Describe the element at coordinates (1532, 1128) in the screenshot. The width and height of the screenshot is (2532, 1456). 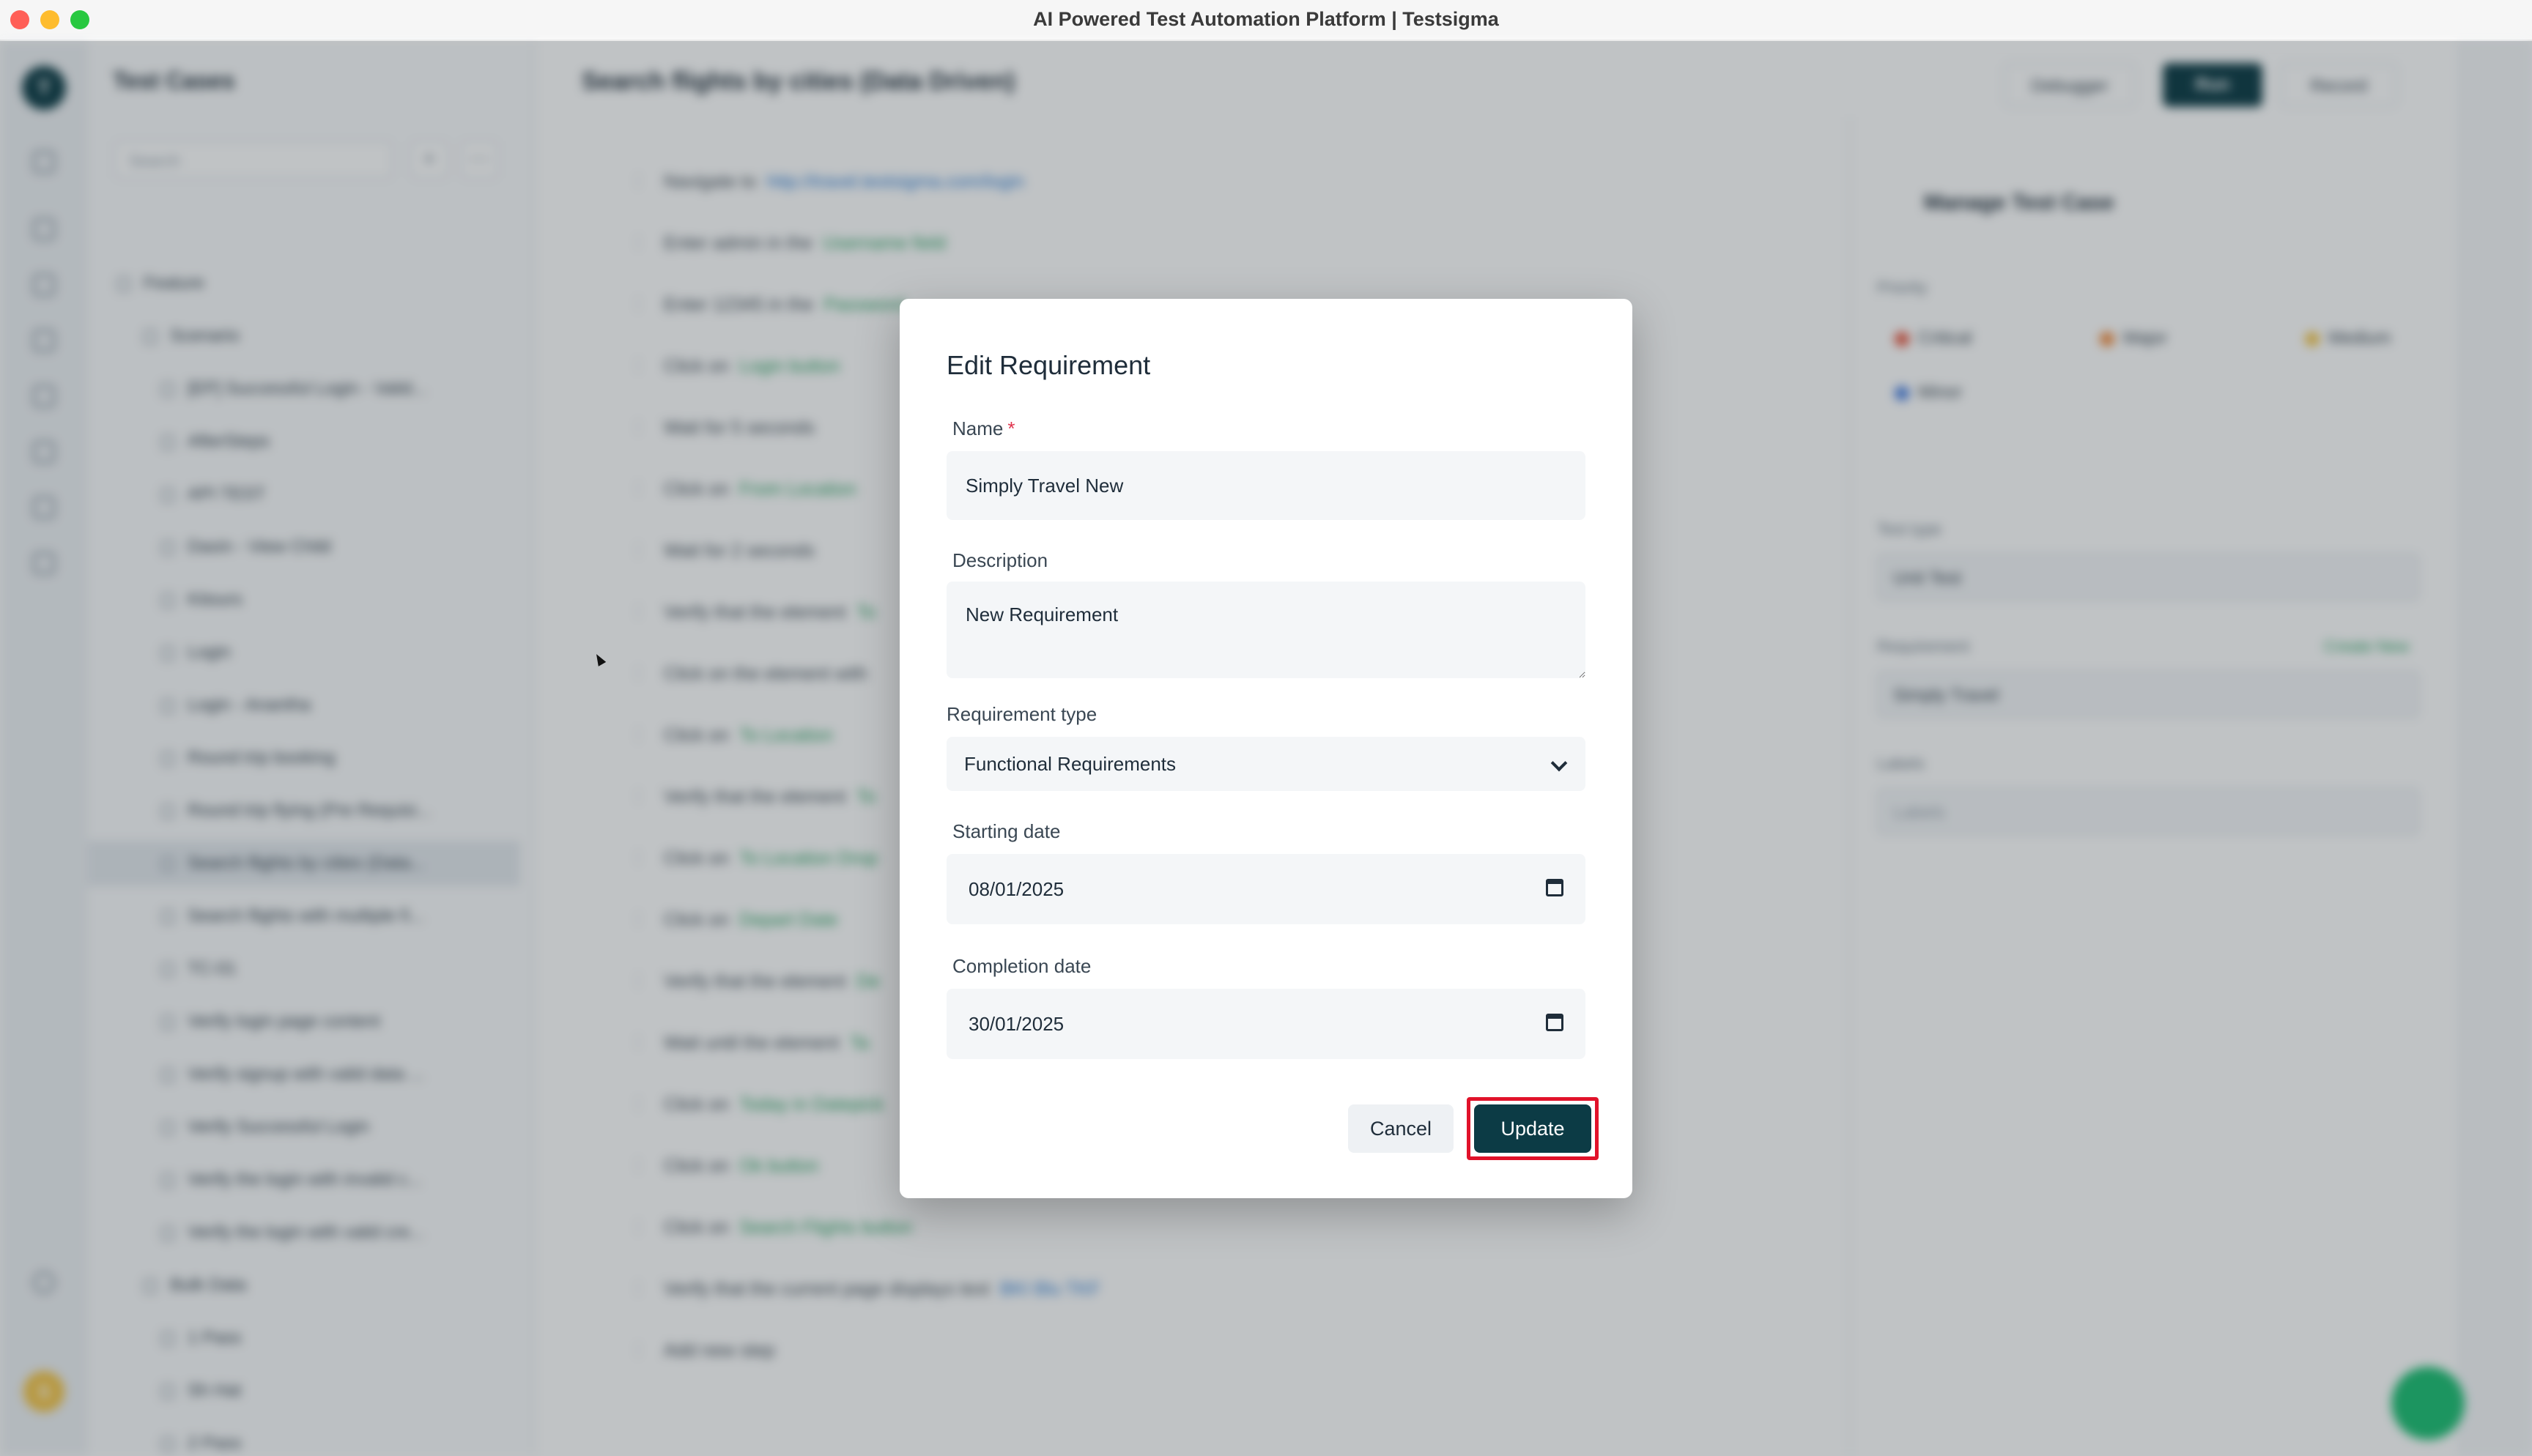
I see `update-button: Update` at that location.